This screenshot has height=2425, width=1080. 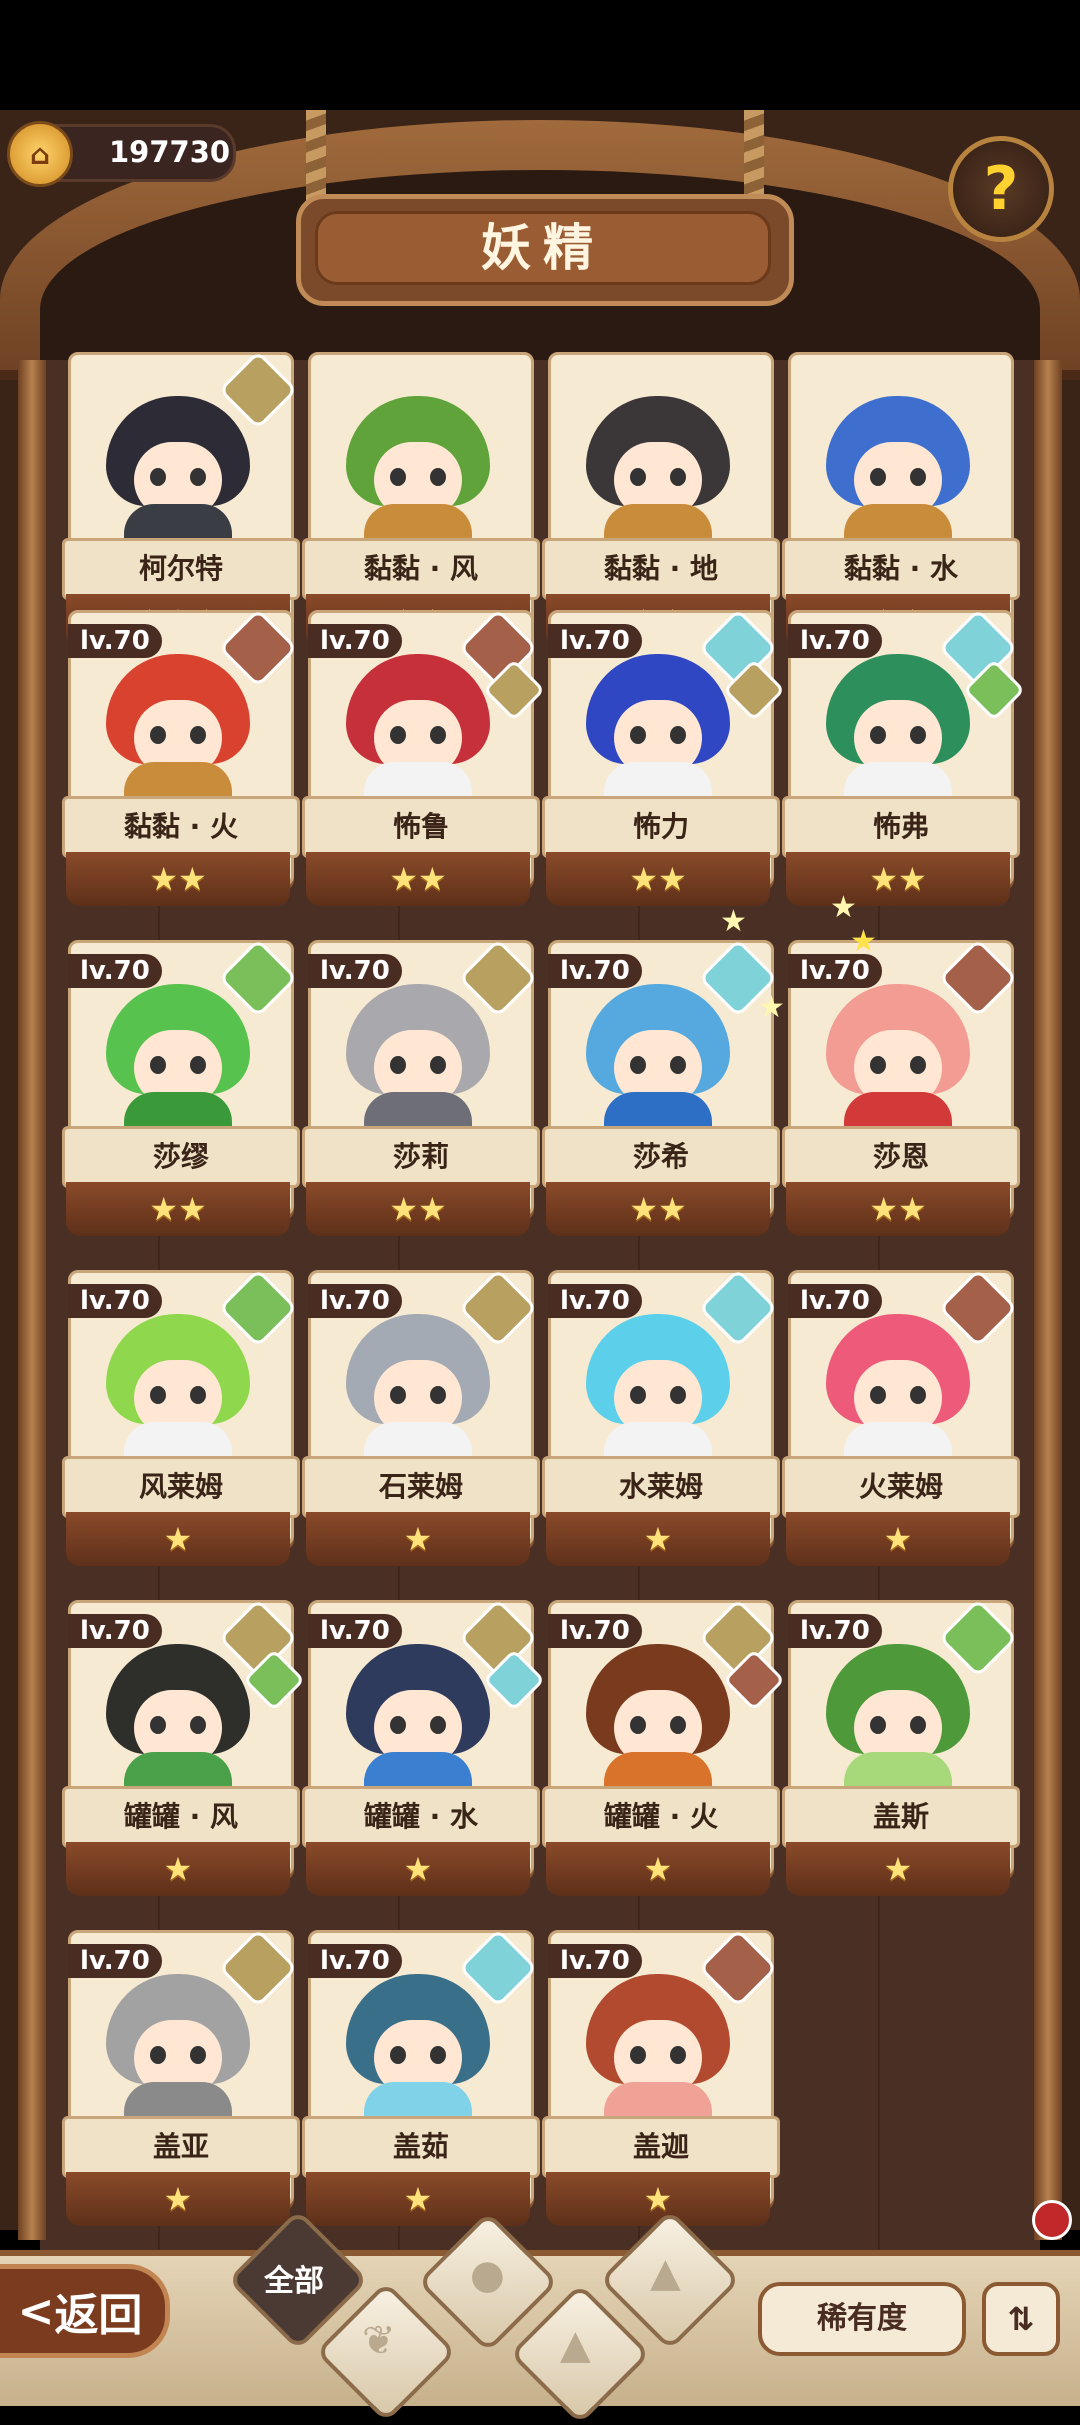 What do you see at coordinates (181, 1487) in the screenshot?
I see `hero-name: 风莱姆` at bounding box center [181, 1487].